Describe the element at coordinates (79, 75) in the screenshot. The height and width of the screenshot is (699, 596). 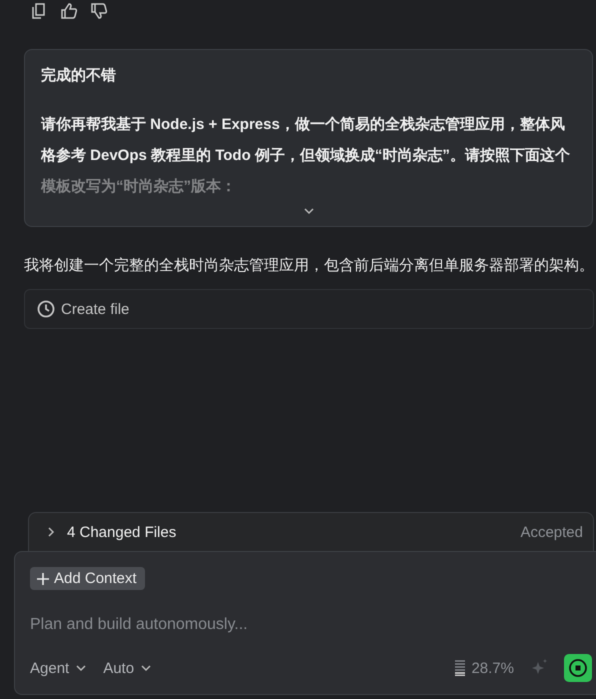
I see `message-title: 完成的不错` at that location.